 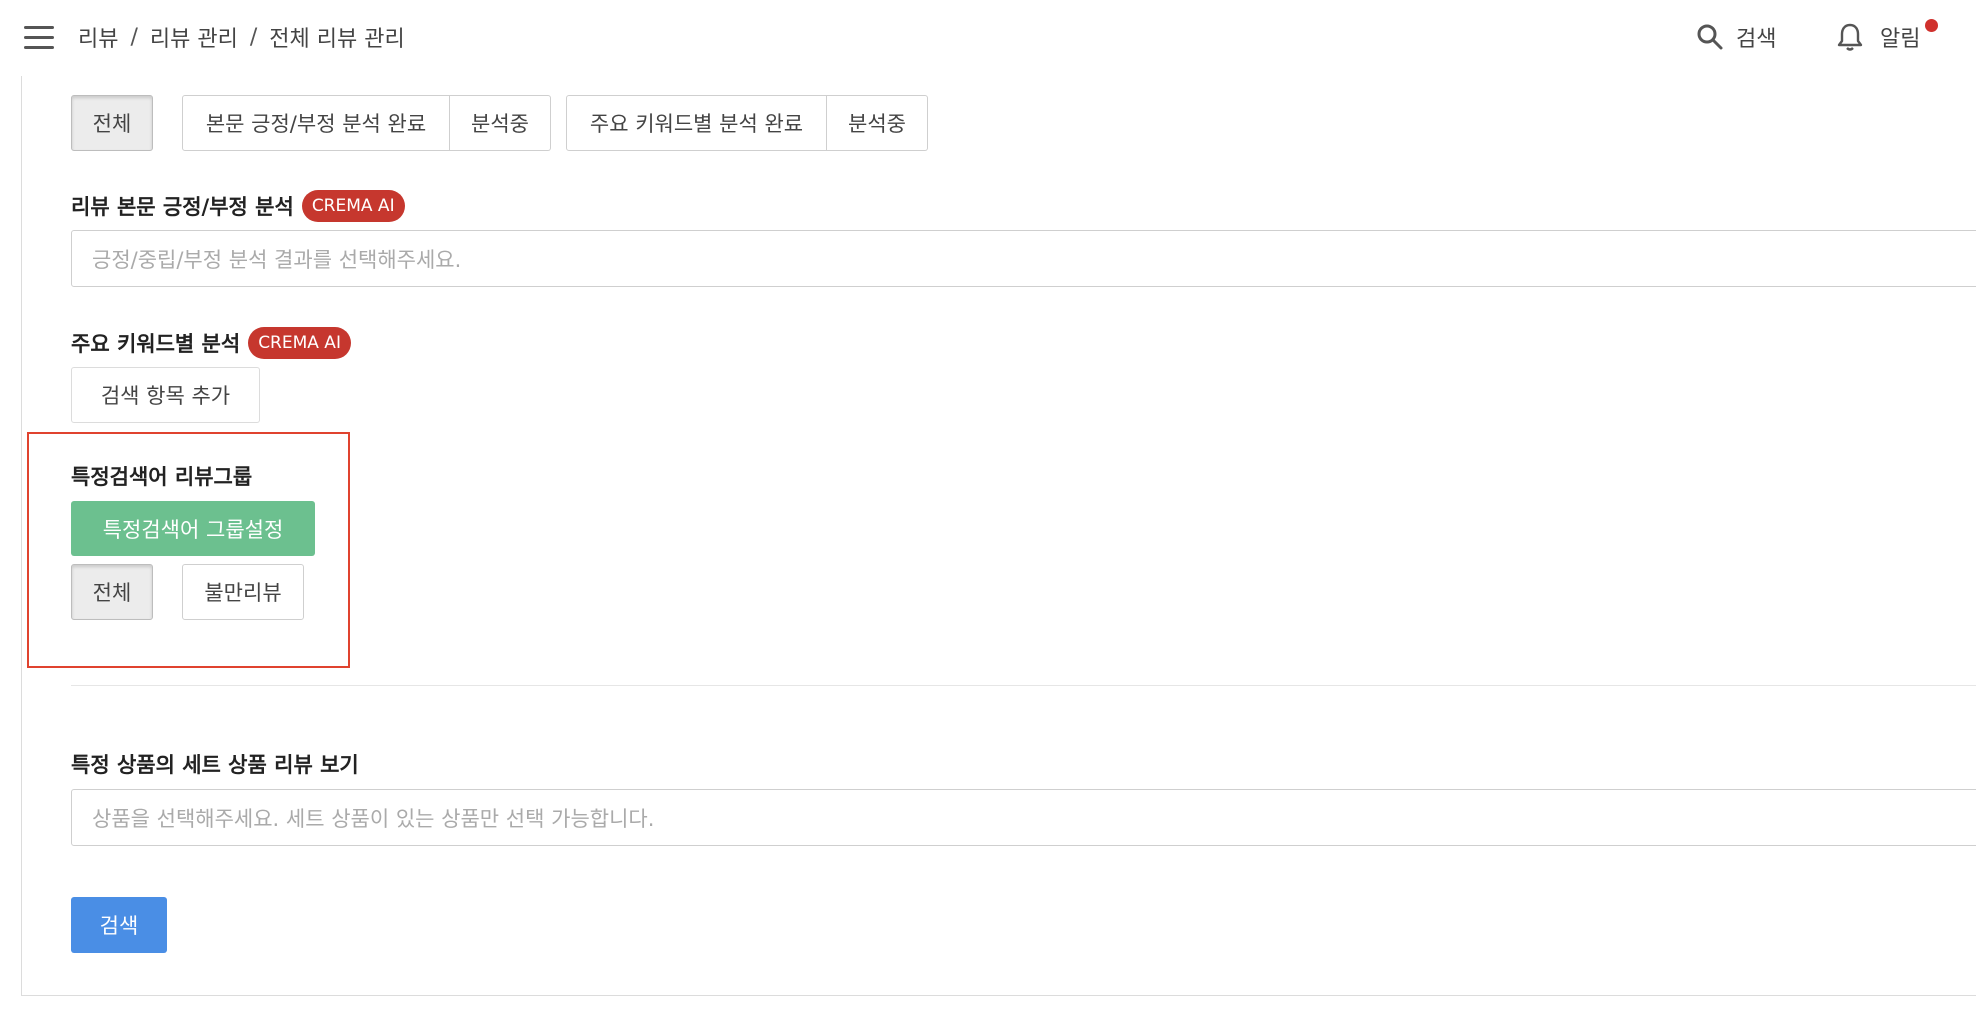 I want to click on set-product-title-text: 특정 상품의 세트 상품 리뷰 보기, so click(x=215, y=765).